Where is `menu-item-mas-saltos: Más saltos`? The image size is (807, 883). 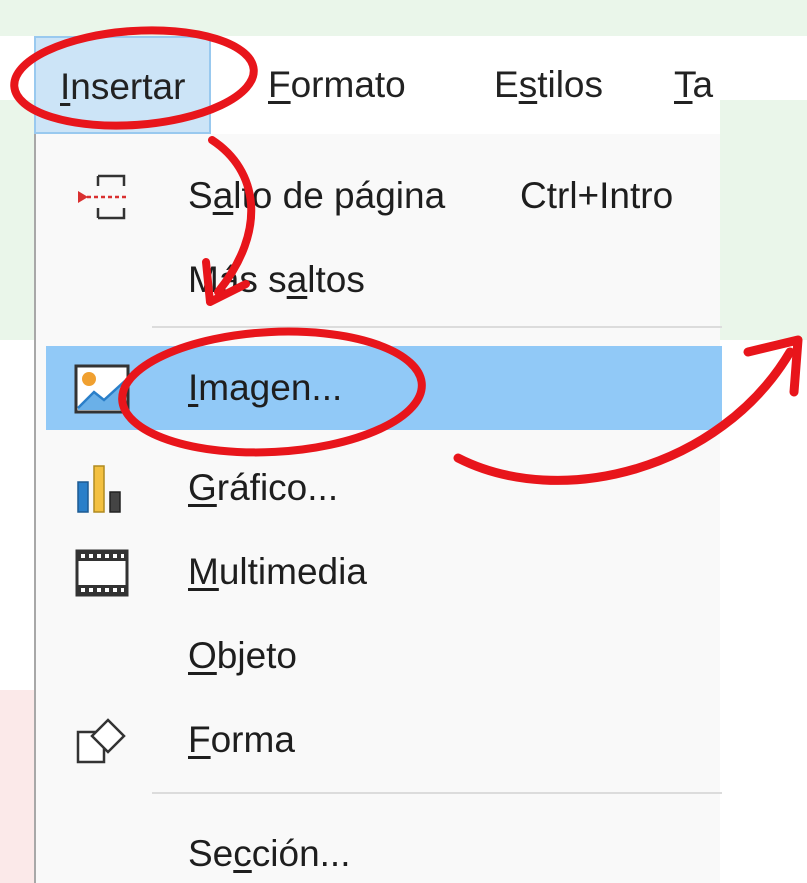 menu-item-mas-saltos: Más saltos is located at coordinates (379, 280).